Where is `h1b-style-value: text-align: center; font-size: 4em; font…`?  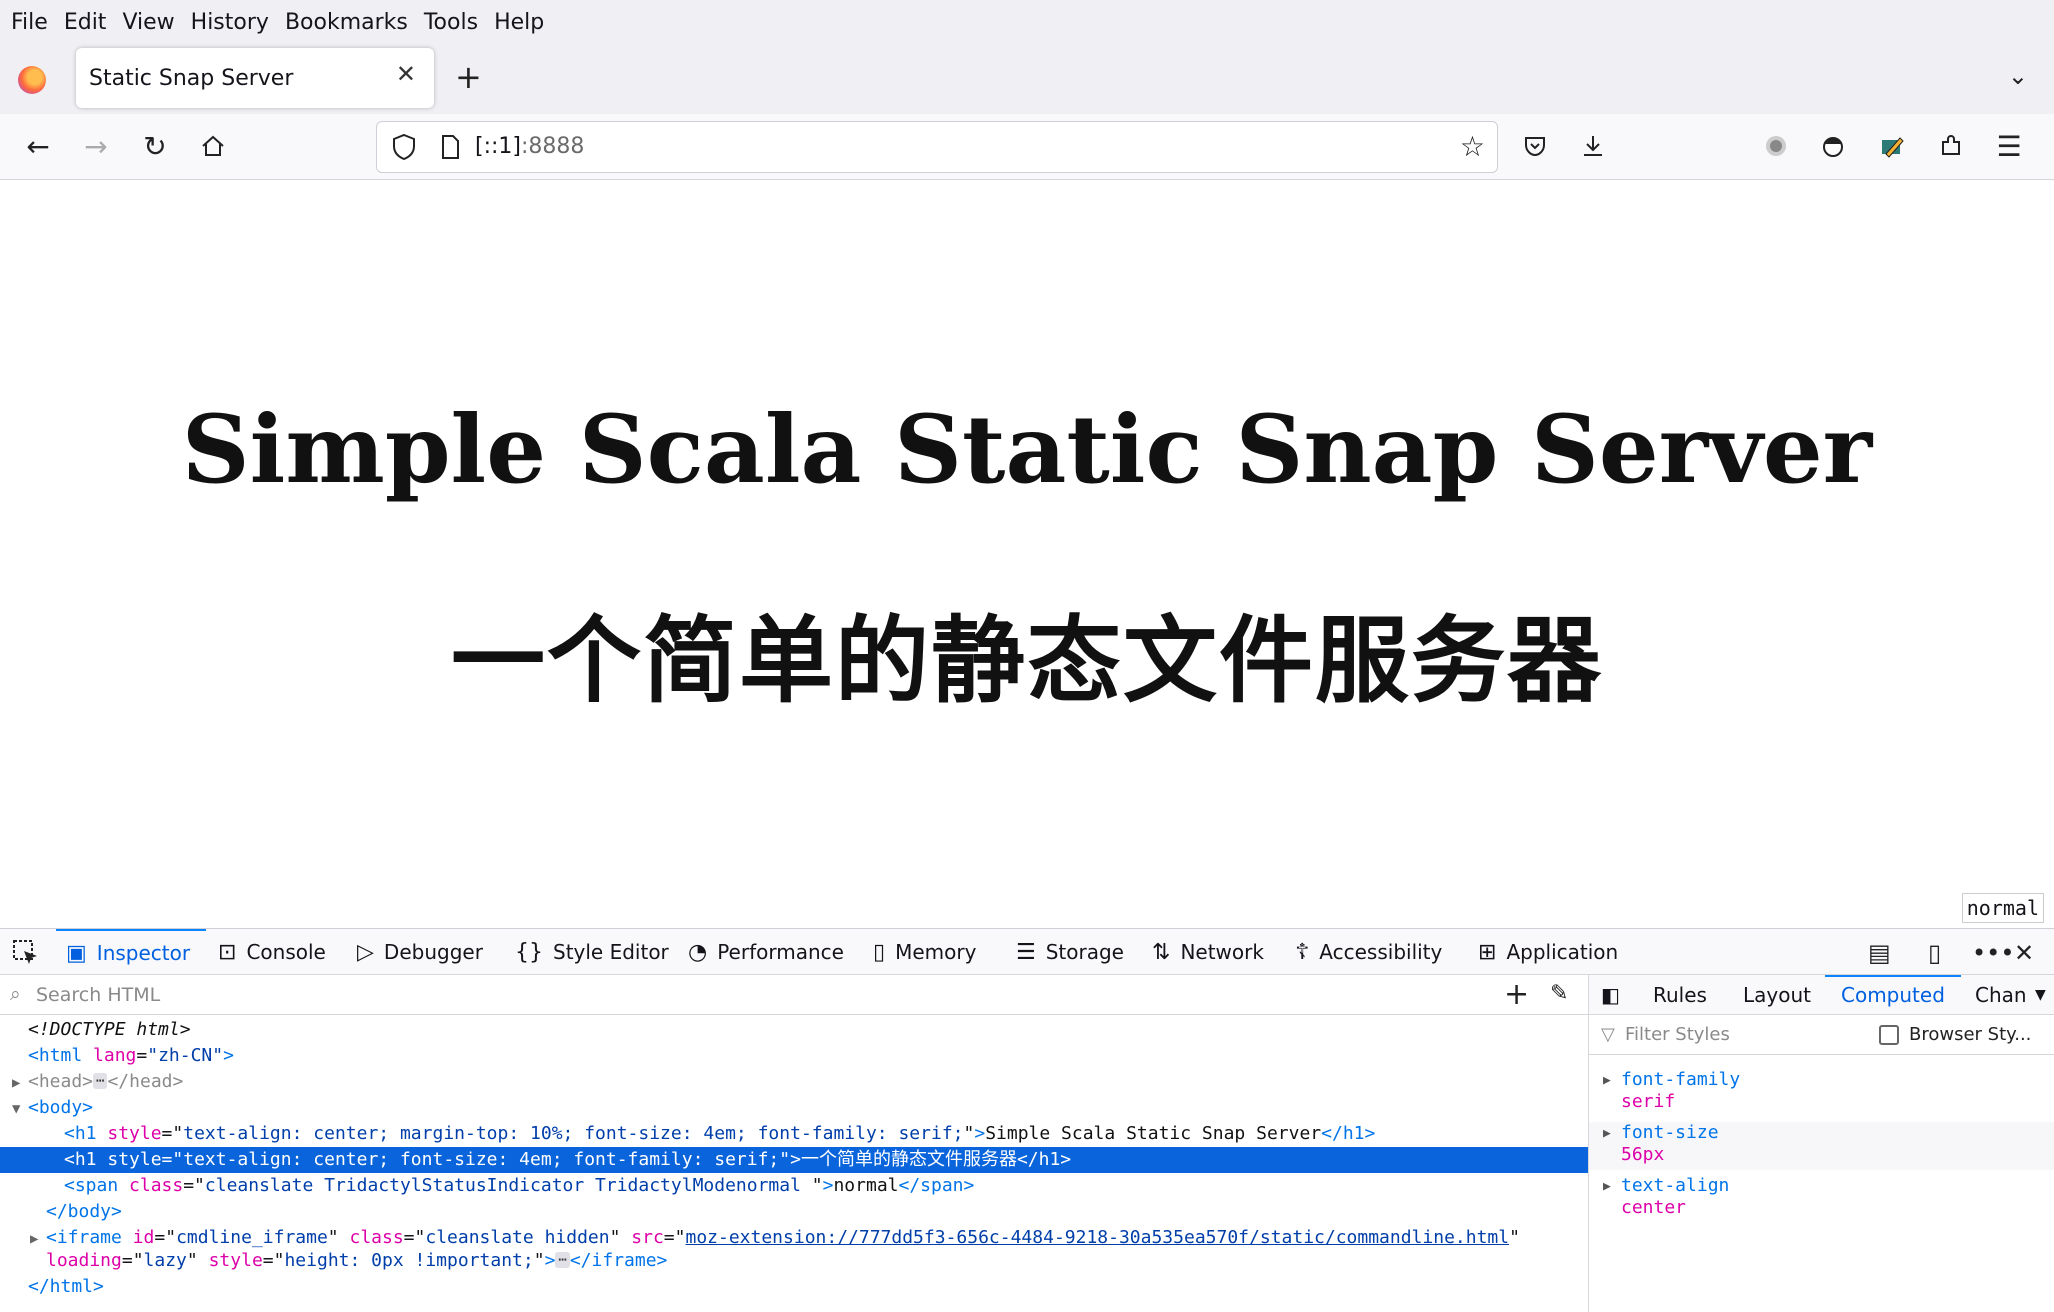
h1b-style-value: text-align: center; font-size: 4em; font… is located at coordinates (481, 1159).